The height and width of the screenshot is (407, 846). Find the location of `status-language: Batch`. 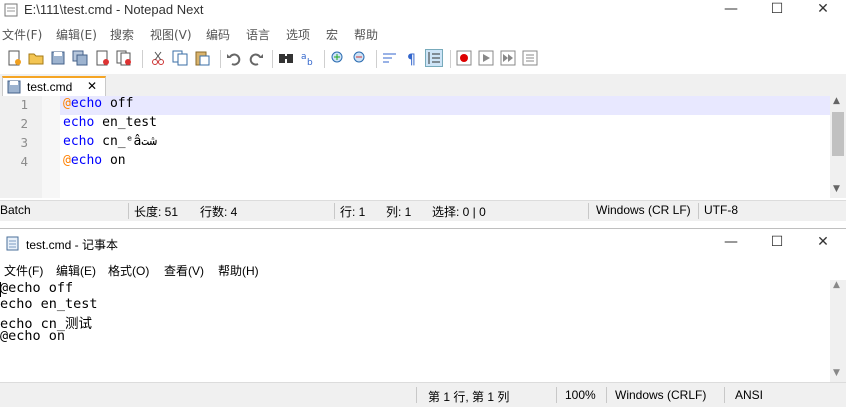

status-language: Batch is located at coordinates (15, 210).